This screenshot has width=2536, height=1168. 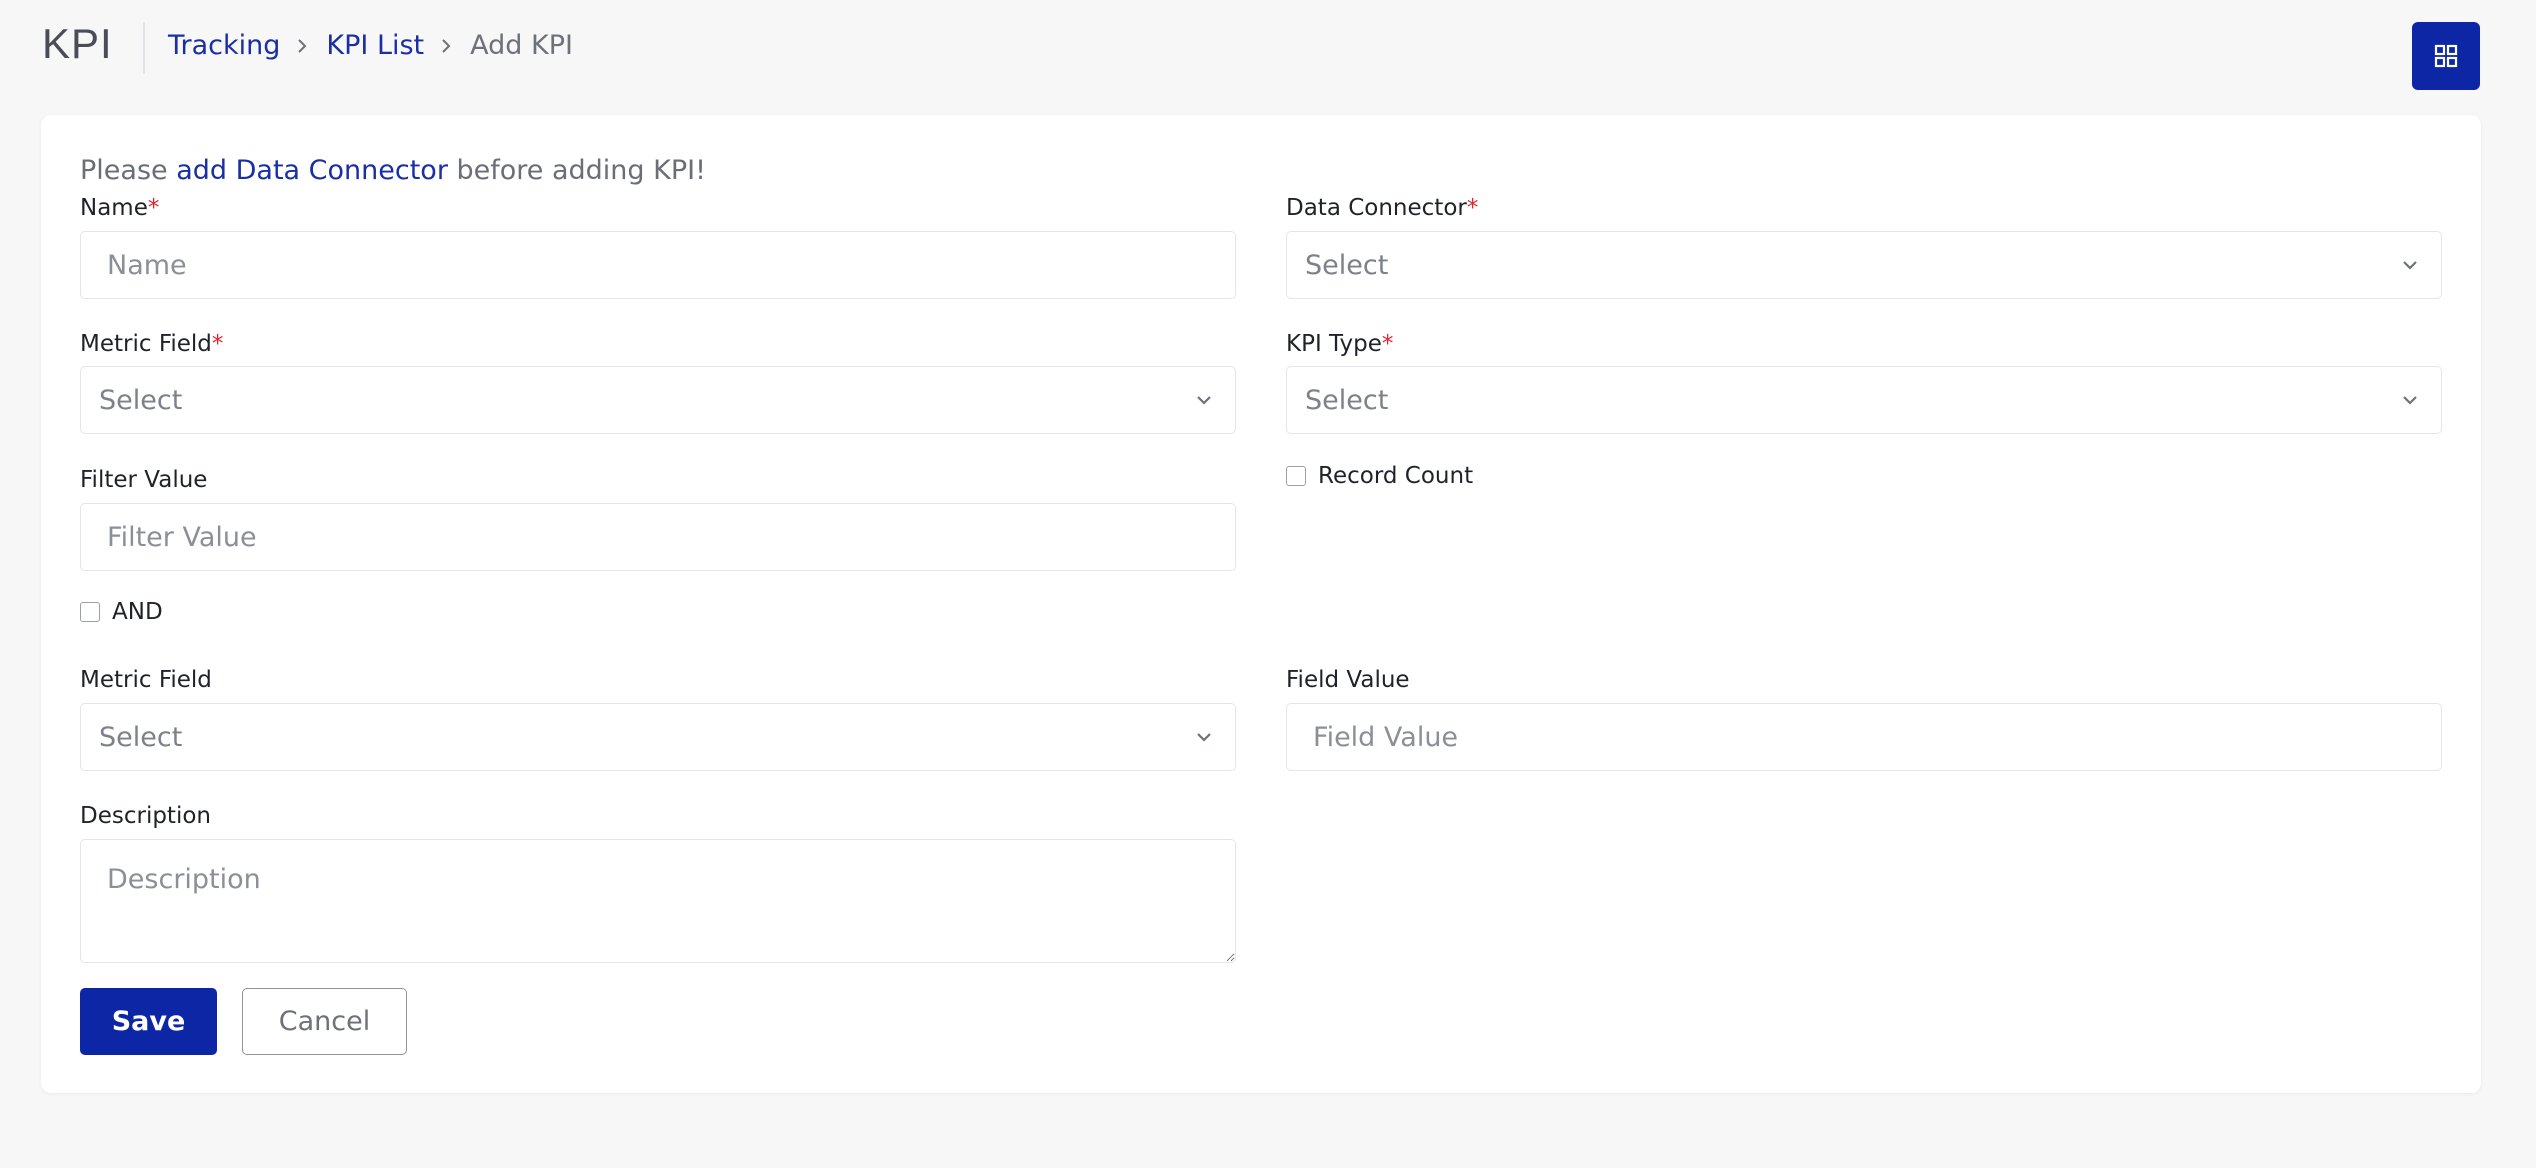 I want to click on apps-button, so click(x=2446, y=56).